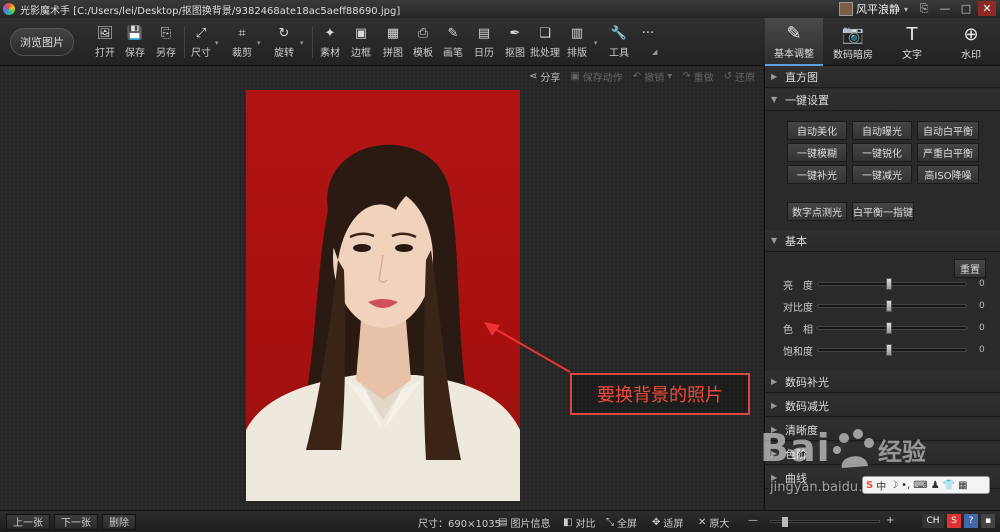 Image resolution: width=1000 pixels, height=532 pixels. I want to click on original-size-button: ✕ 原大, so click(713, 522).